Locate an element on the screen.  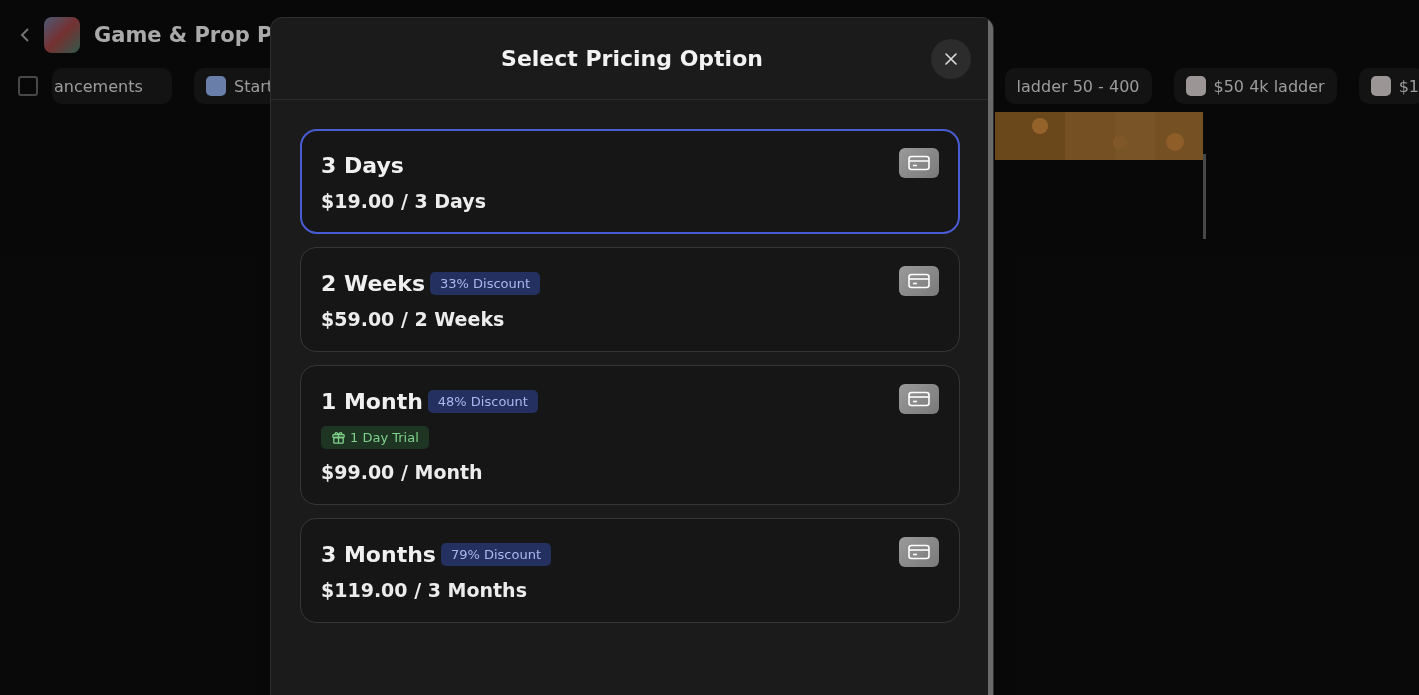
channel-tab: $1 is located at coordinates (1388, 86).